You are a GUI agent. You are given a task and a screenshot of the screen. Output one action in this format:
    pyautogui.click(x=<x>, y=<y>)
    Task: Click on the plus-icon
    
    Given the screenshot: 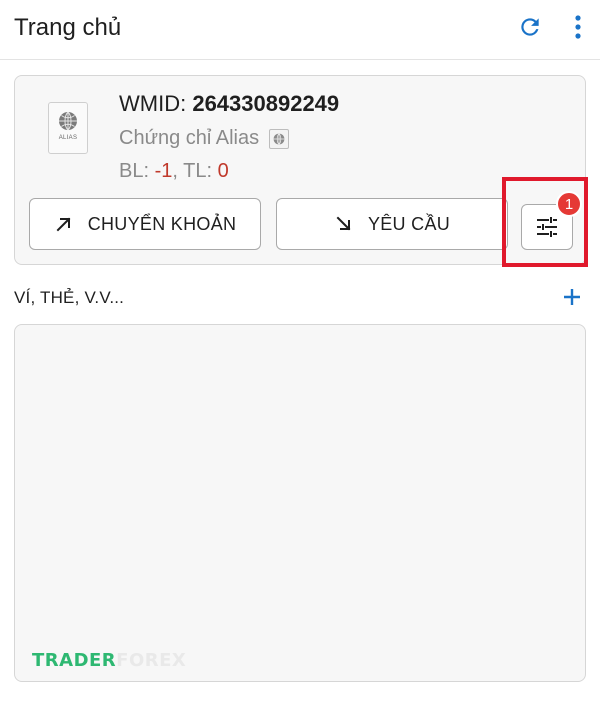 What is the action you would take?
    pyautogui.click(x=572, y=297)
    